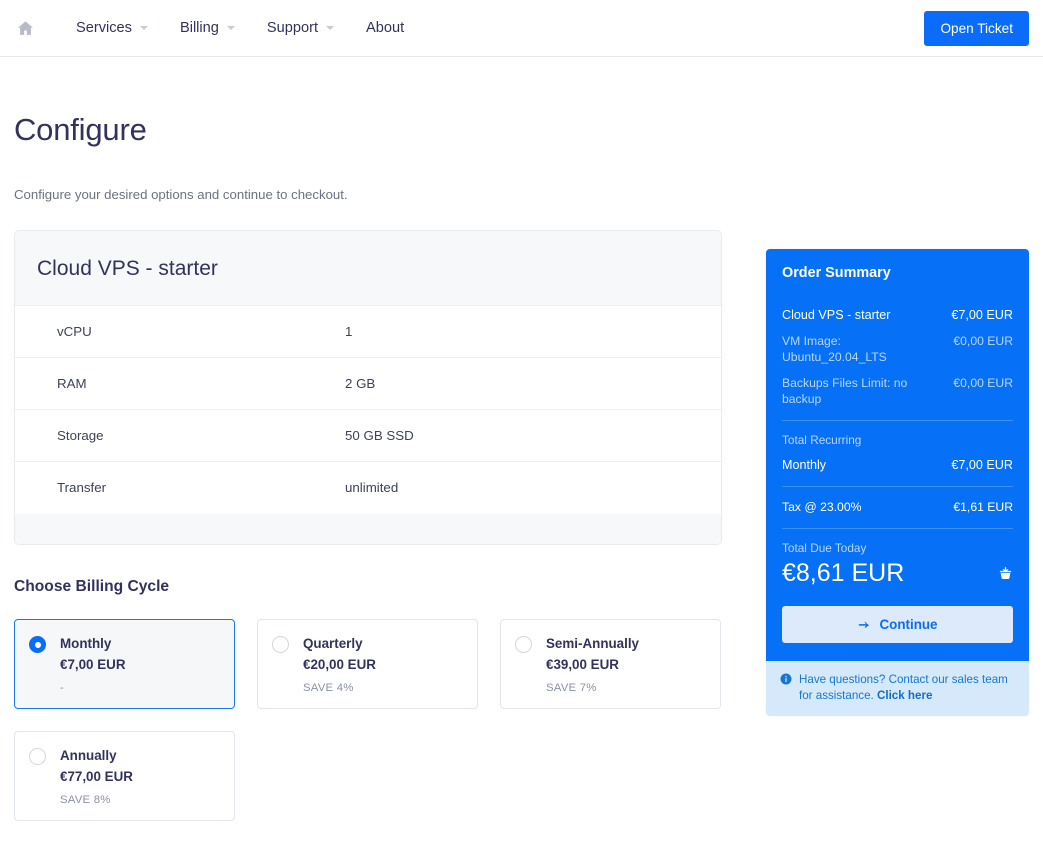 The height and width of the screenshot is (843, 1043). What do you see at coordinates (333, 643) in the screenshot?
I see `cycle-label: Quarterly` at bounding box center [333, 643].